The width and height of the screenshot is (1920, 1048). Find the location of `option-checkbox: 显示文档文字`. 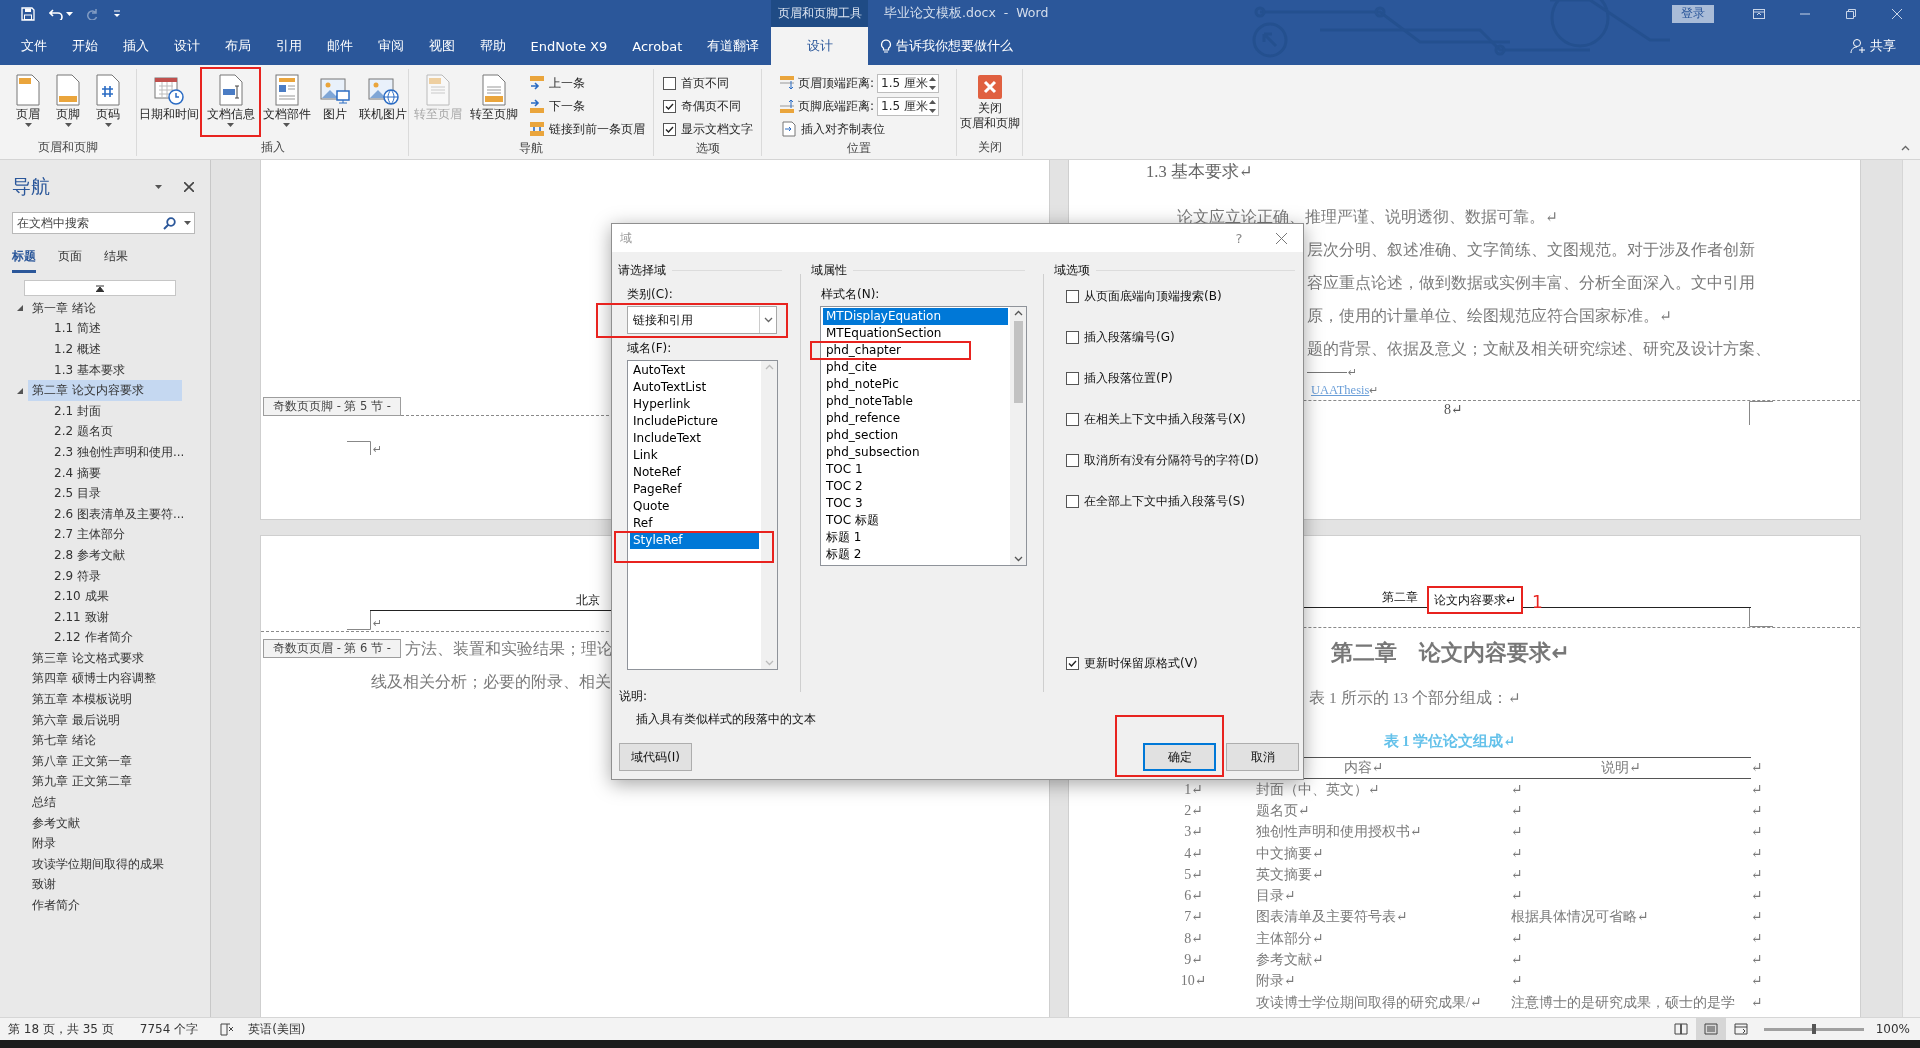

option-checkbox: 显示文档文字 is located at coordinates (707, 129).